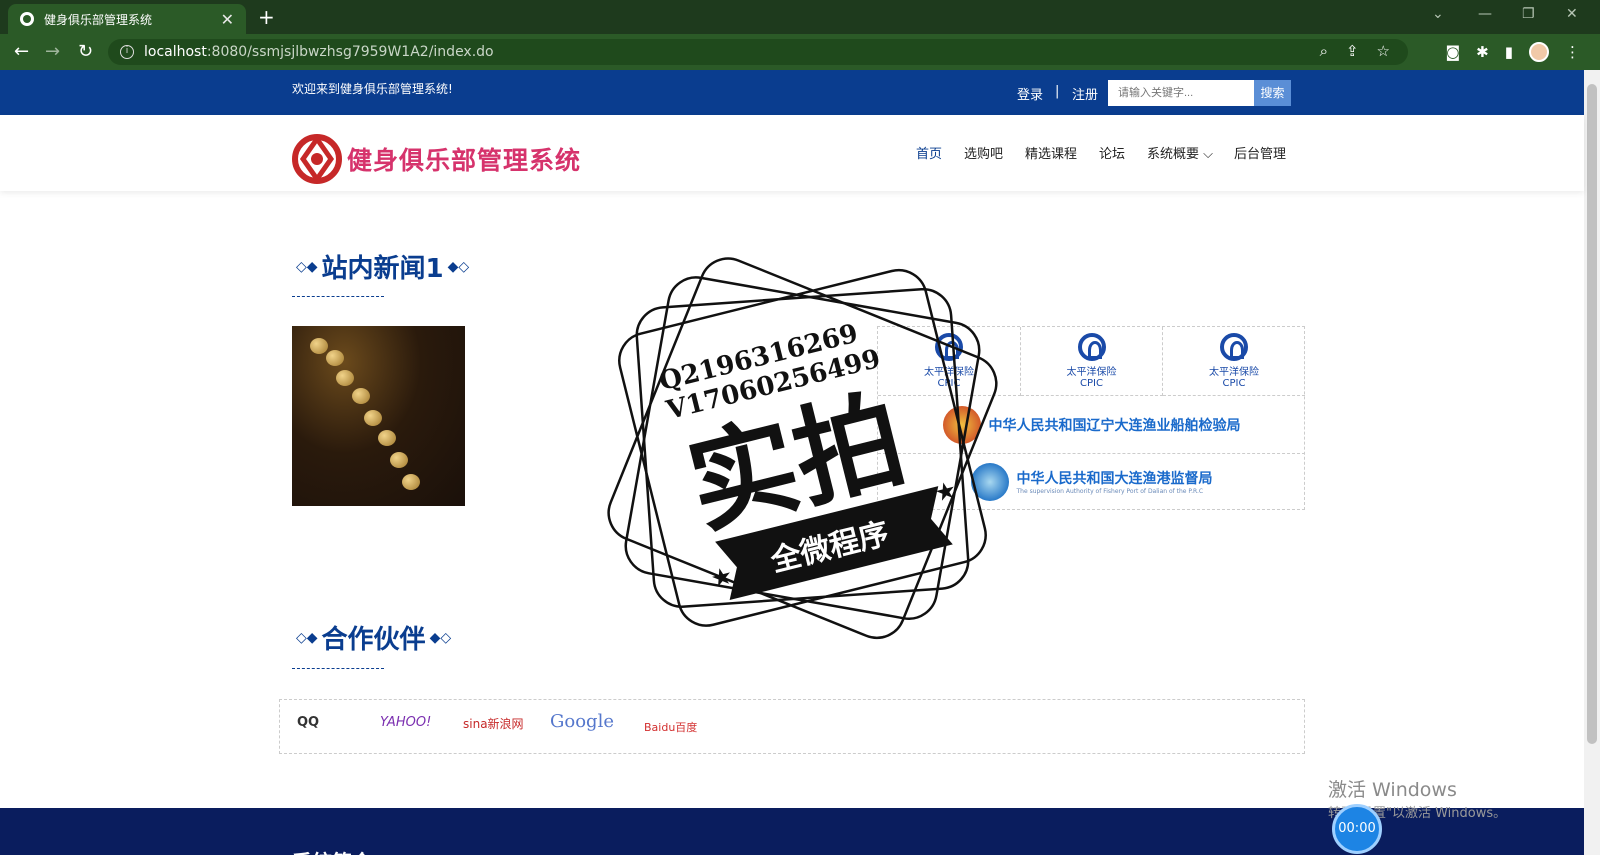 The height and width of the screenshot is (855, 1600). I want to click on link-qq: QQ, so click(308, 722).